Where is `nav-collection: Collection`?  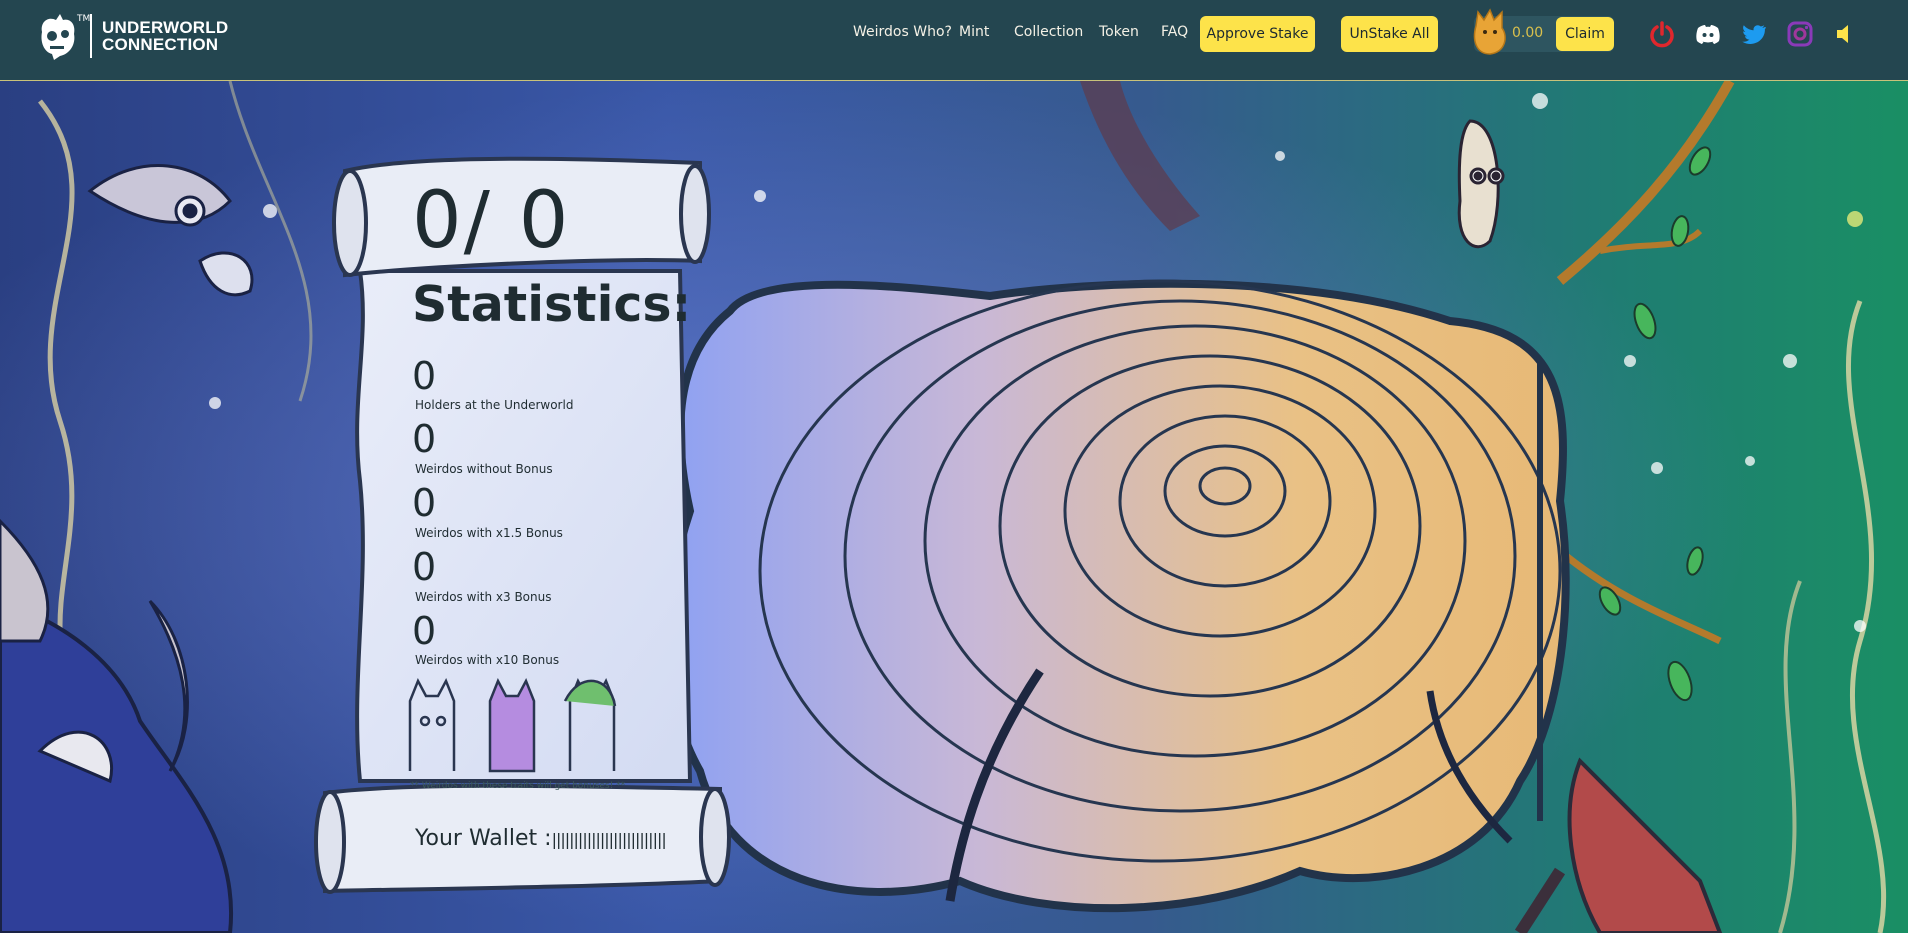 nav-collection: Collection is located at coordinates (1048, 32).